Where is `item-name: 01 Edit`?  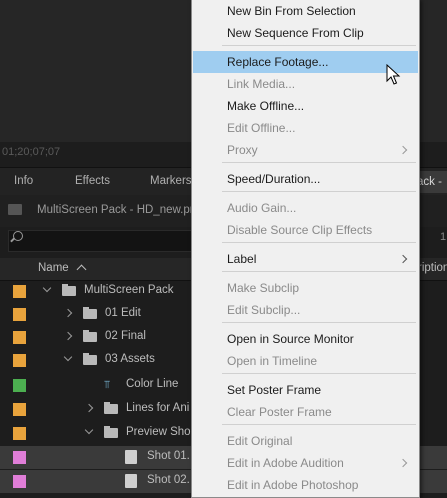
item-name: 01 Edit is located at coordinates (123, 313).